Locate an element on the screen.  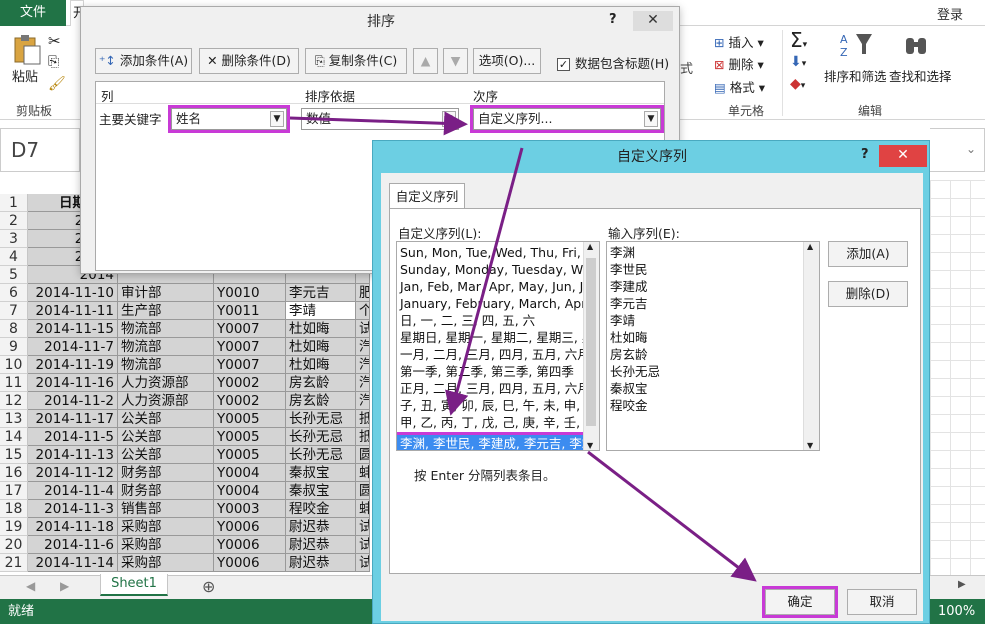
add-sheet-icon: ⊕ is located at coordinates (208, 586).